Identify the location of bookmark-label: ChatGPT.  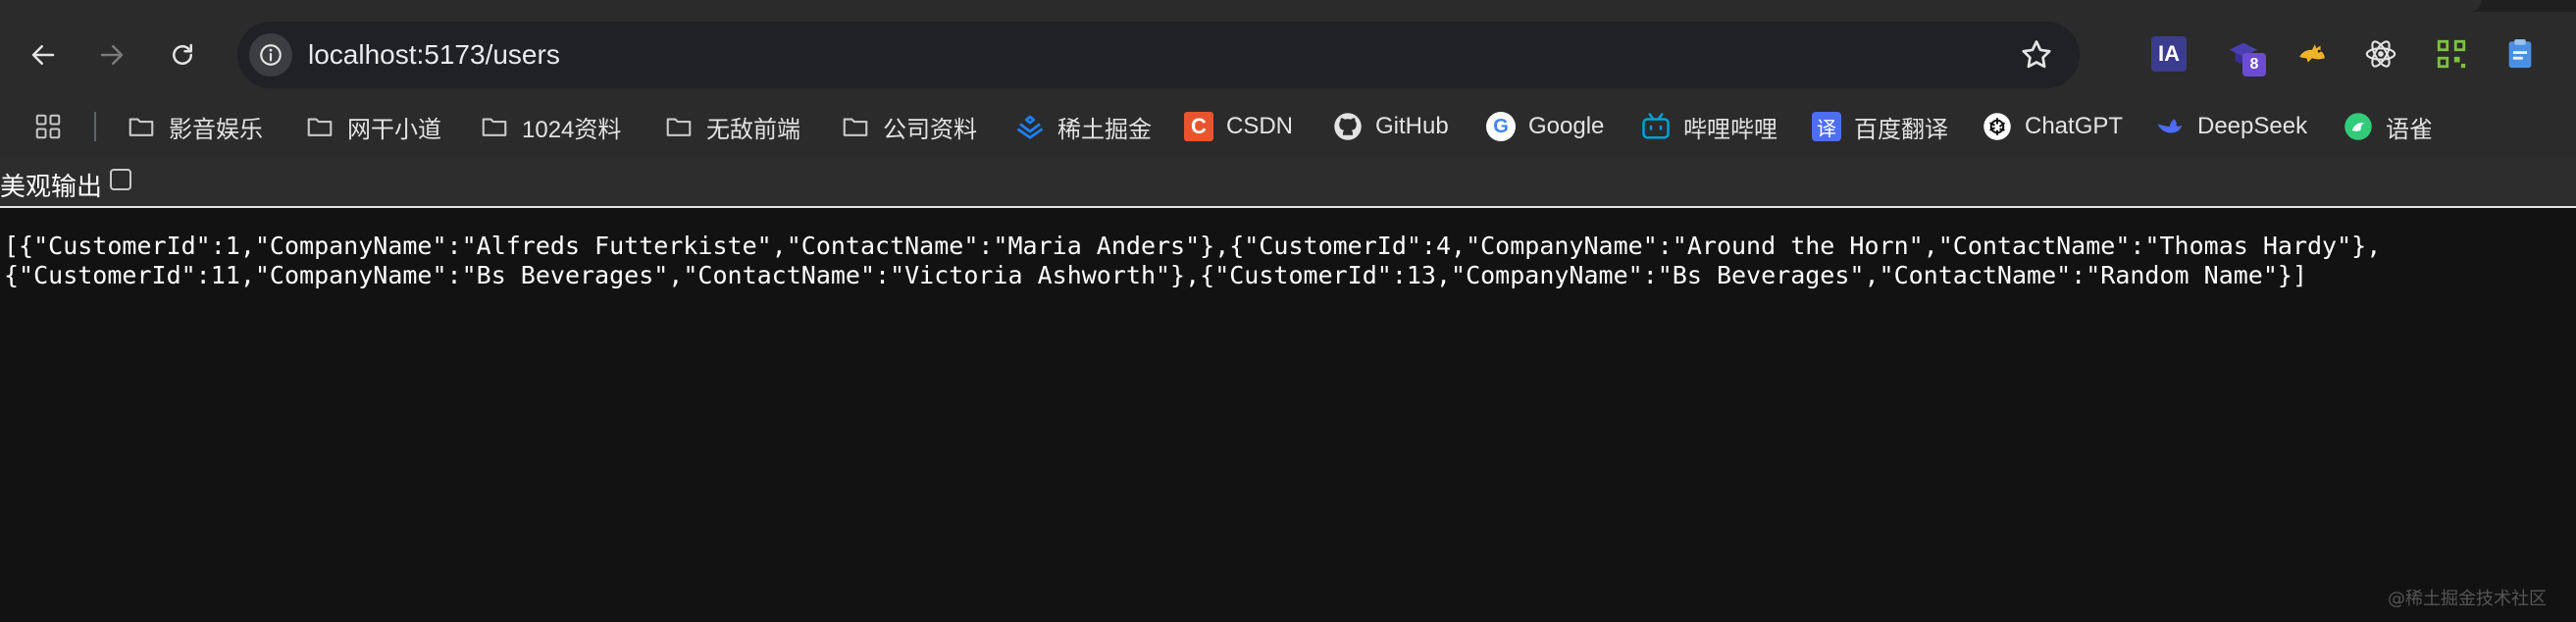
(2074, 126).